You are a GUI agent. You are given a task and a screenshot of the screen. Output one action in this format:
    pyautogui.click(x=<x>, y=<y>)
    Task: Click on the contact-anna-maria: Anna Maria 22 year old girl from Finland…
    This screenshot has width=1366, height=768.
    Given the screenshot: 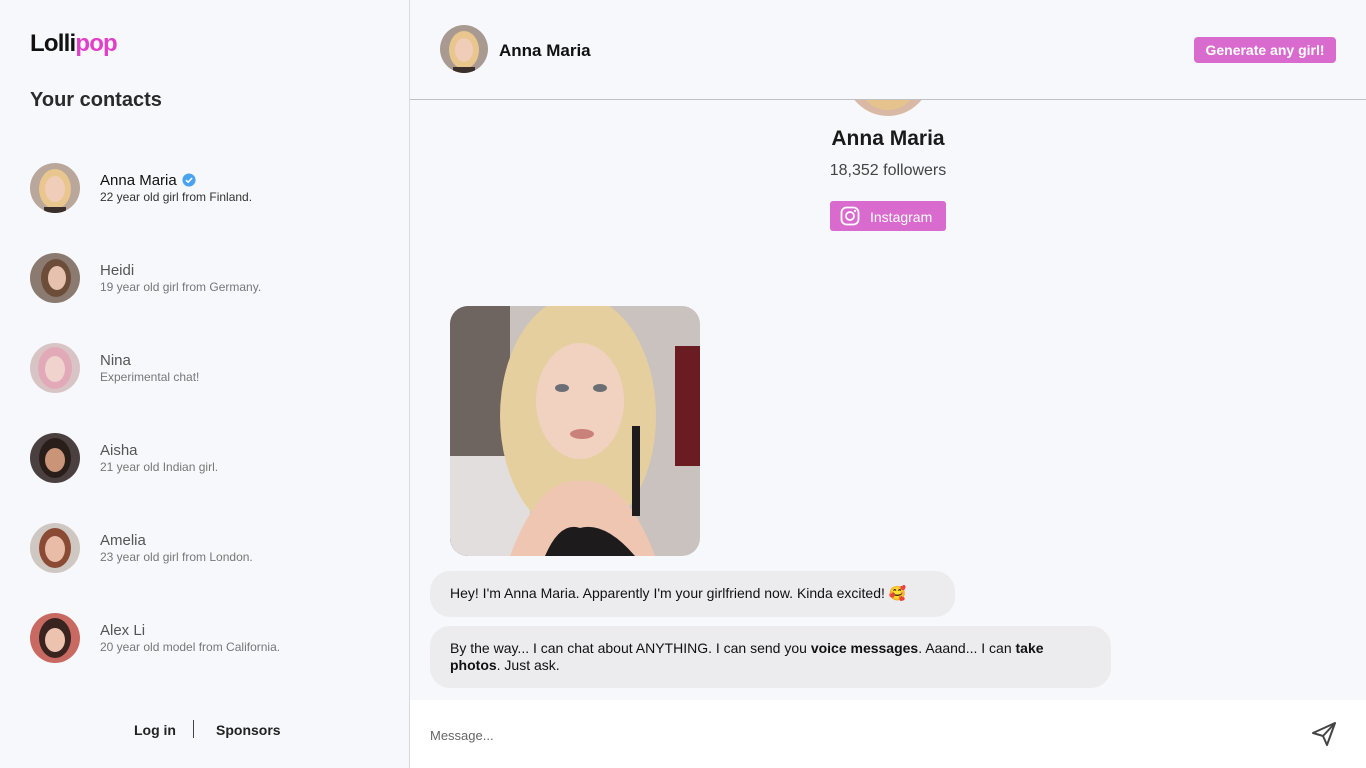 What is the action you would take?
    pyautogui.click(x=210, y=191)
    